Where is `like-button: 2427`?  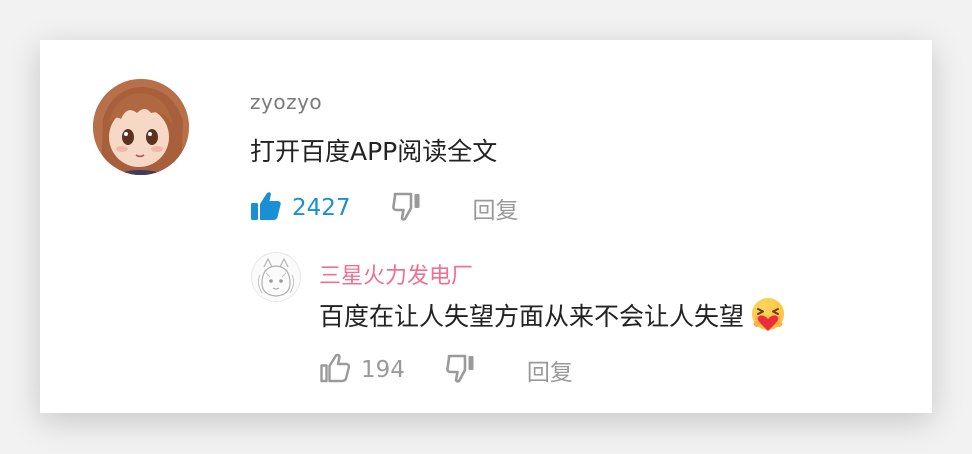 like-button: 2427 is located at coordinates (300, 208).